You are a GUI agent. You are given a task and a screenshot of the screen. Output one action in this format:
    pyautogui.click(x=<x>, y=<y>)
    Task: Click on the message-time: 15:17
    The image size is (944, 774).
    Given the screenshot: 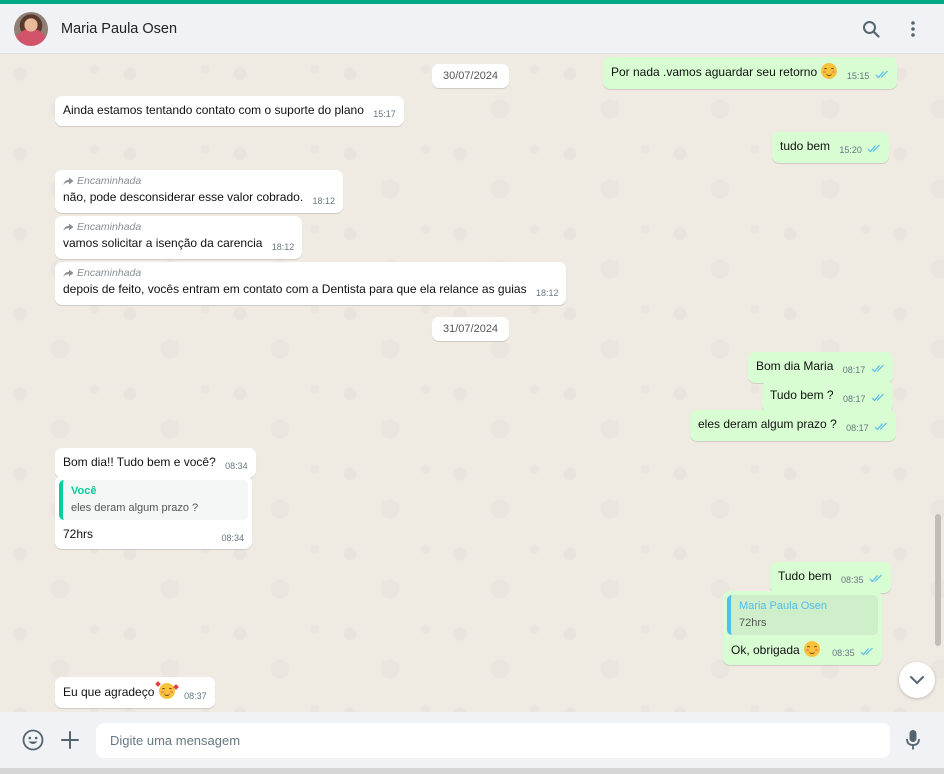 What is the action you would take?
    pyautogui.click(x=384, y=114)
    